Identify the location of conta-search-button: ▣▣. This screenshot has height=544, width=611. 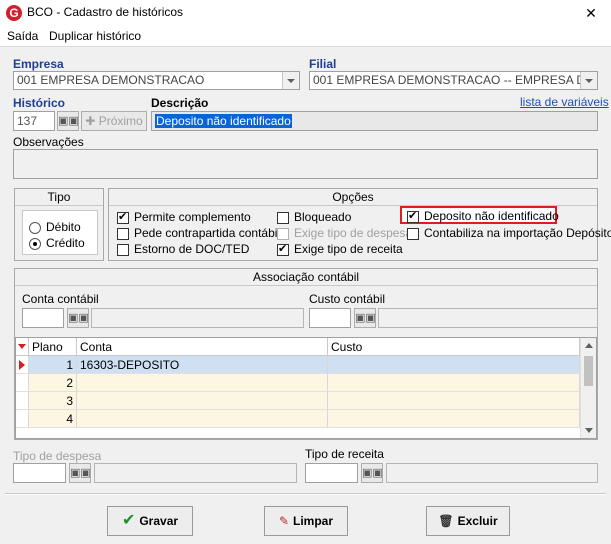
(78, 318).